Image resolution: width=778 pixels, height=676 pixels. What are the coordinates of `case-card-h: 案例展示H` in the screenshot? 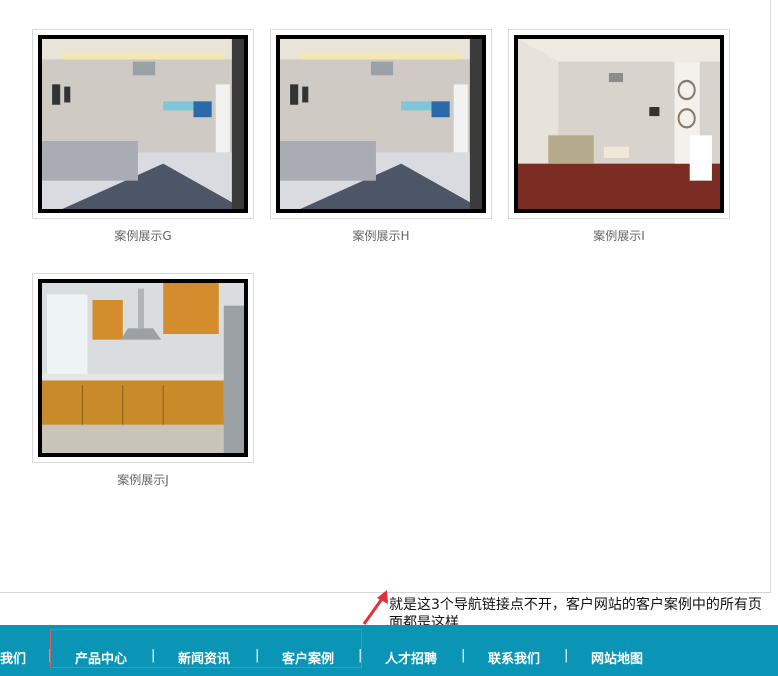 It's located at (381, 136).